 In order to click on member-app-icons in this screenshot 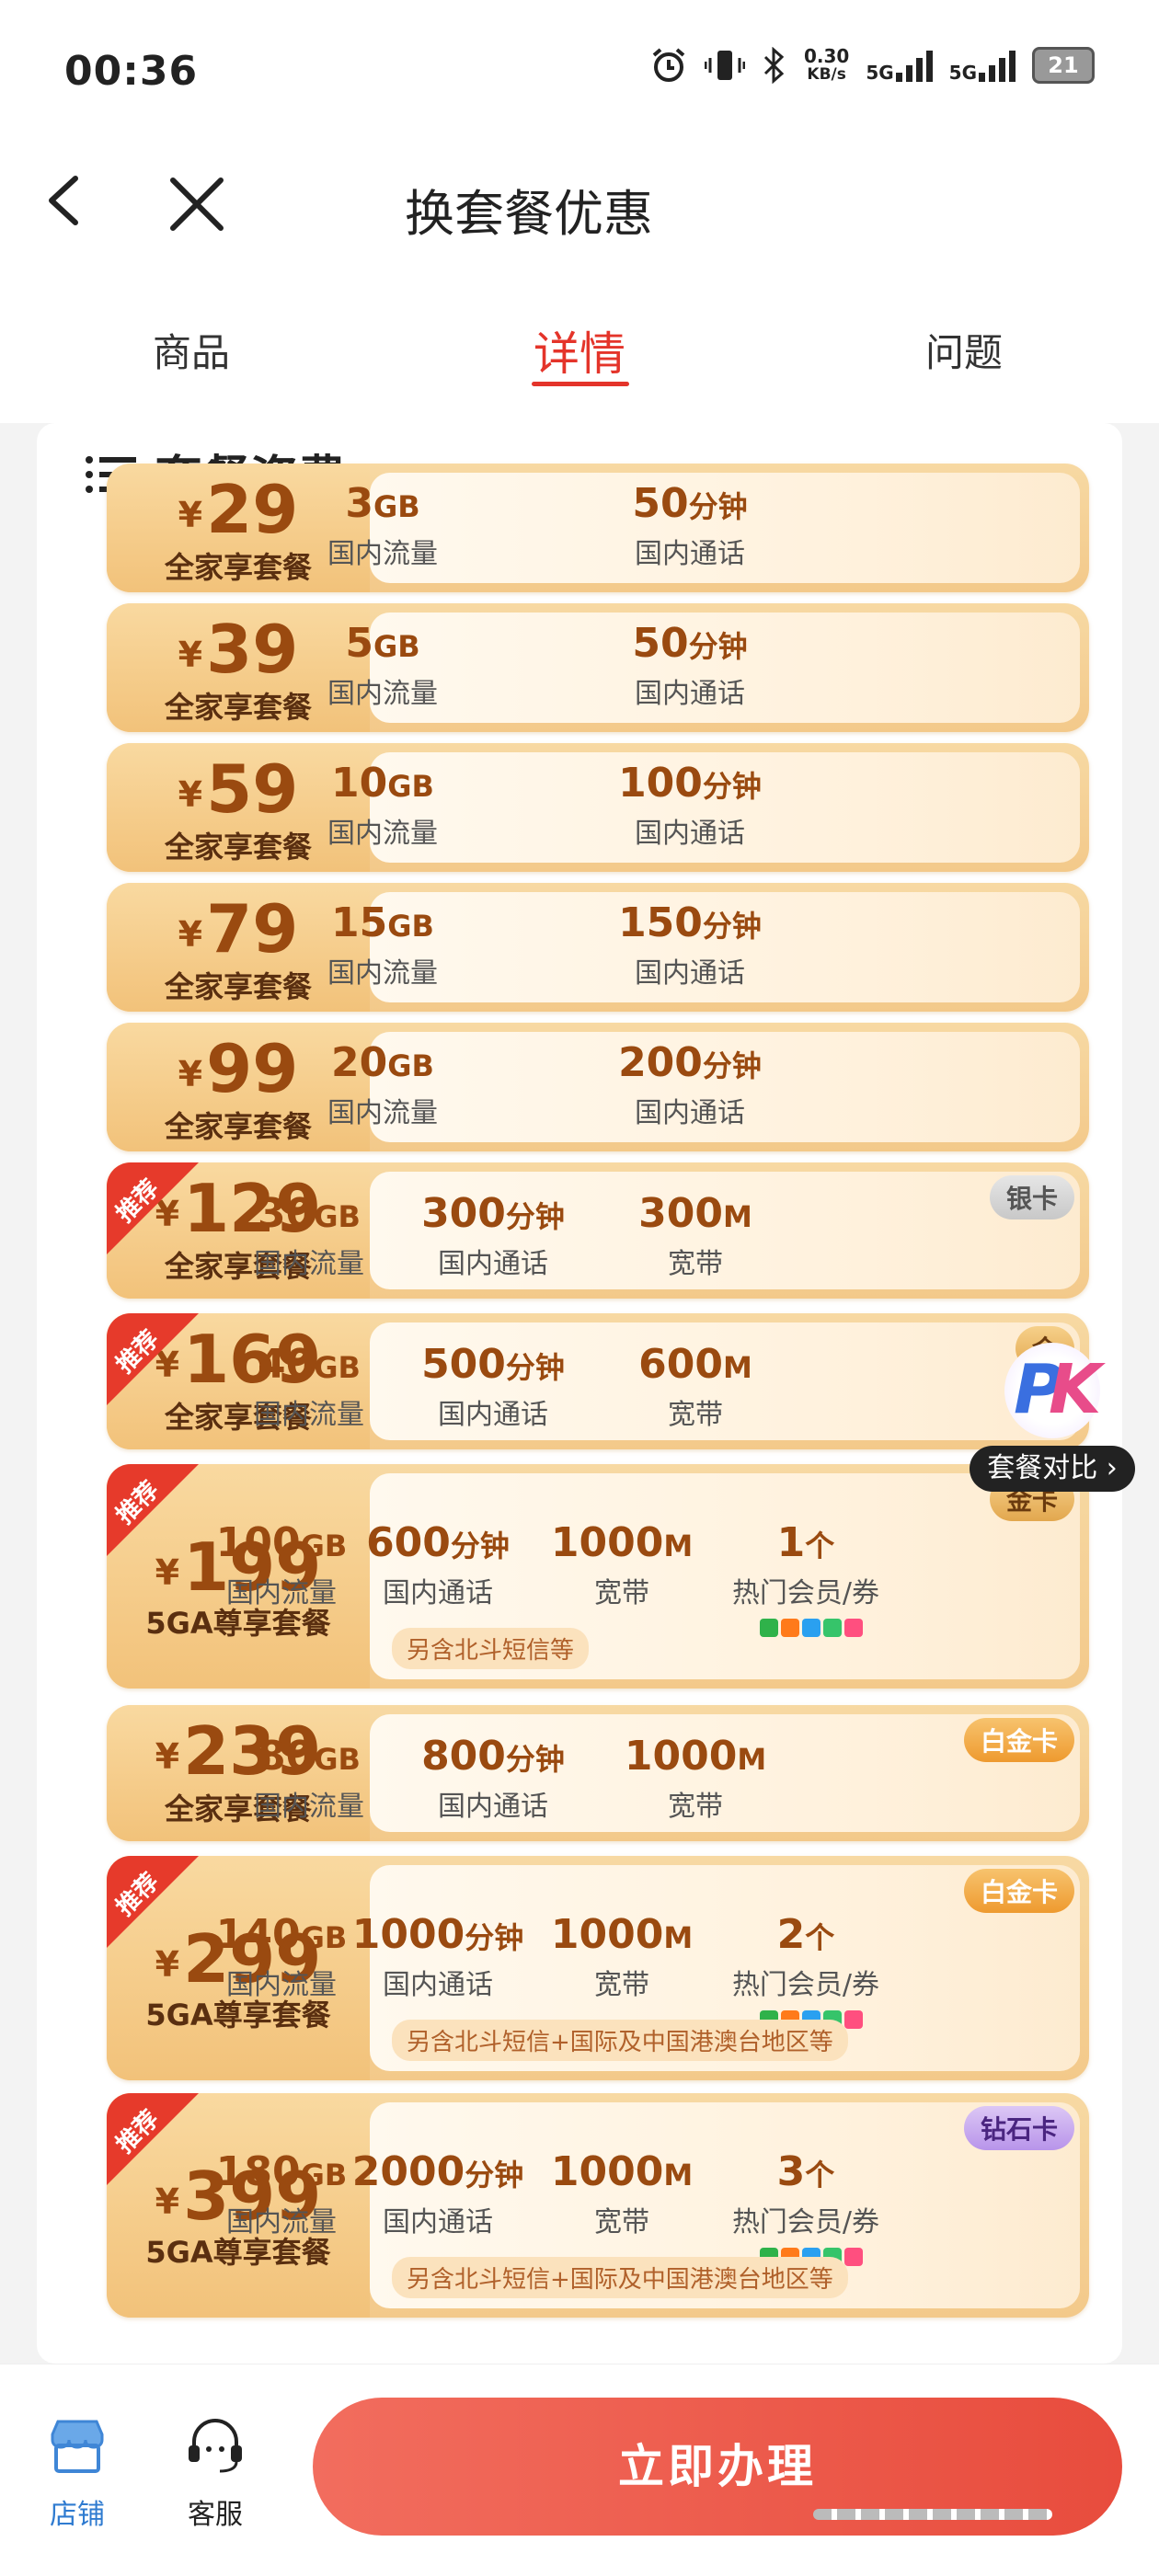, I will do `click(811, 1628)`.